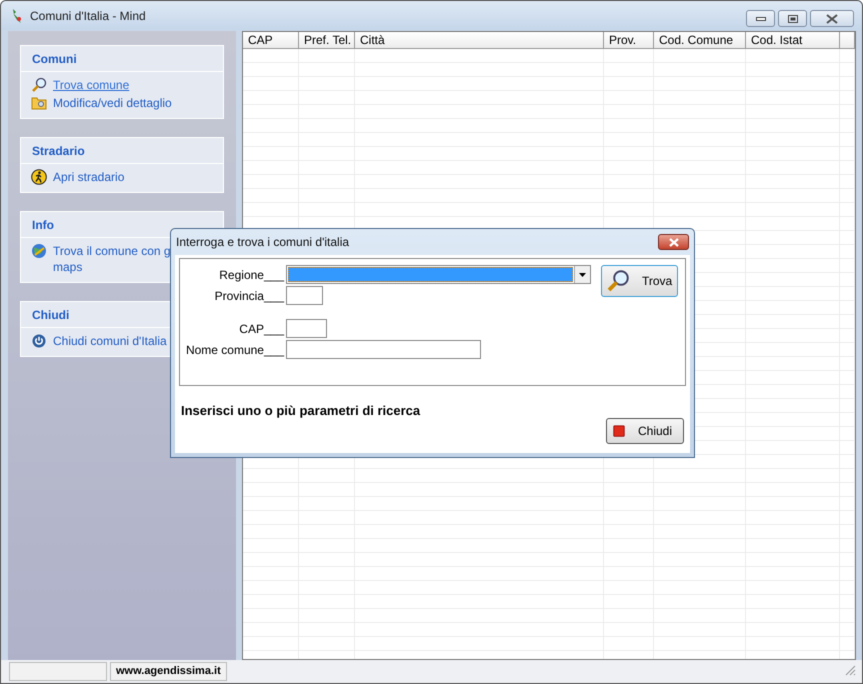  Describe the element at coordinates (251, 275) in the screenshot. I see `field-label: Regione___` at that location.